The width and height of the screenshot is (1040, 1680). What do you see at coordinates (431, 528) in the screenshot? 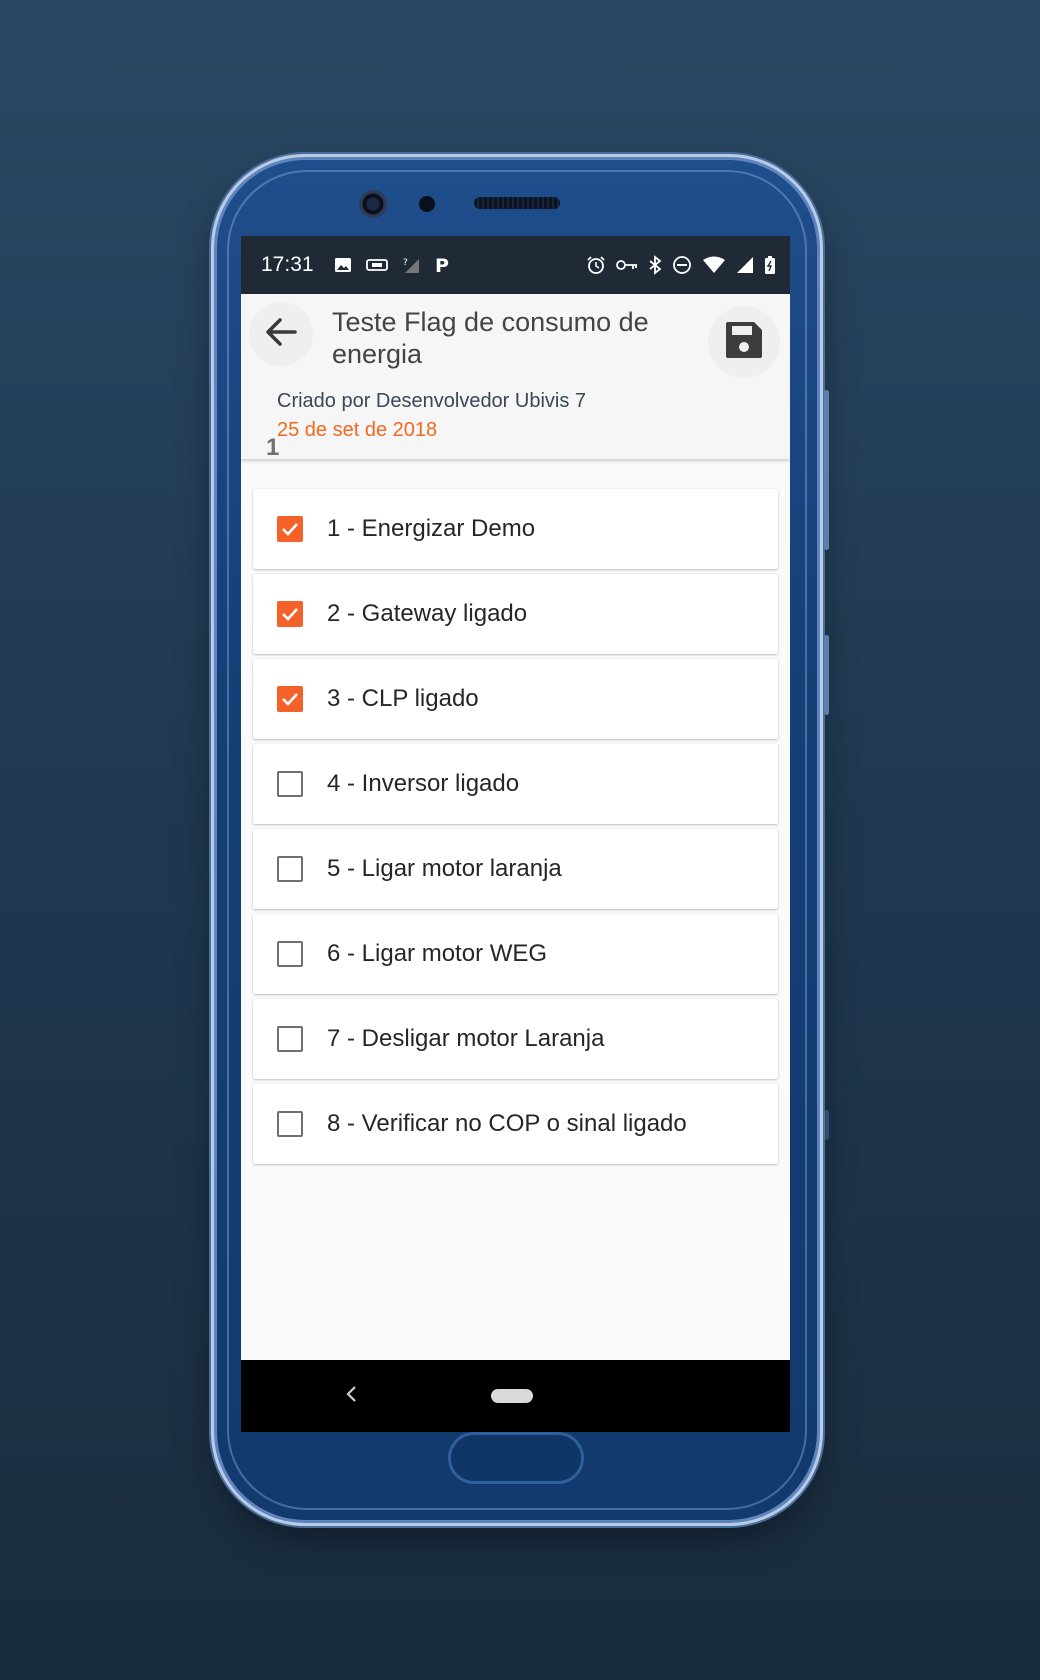
I see `checklist-item-label: 1 - Energizar Demo` at bounding box center [431, 528].